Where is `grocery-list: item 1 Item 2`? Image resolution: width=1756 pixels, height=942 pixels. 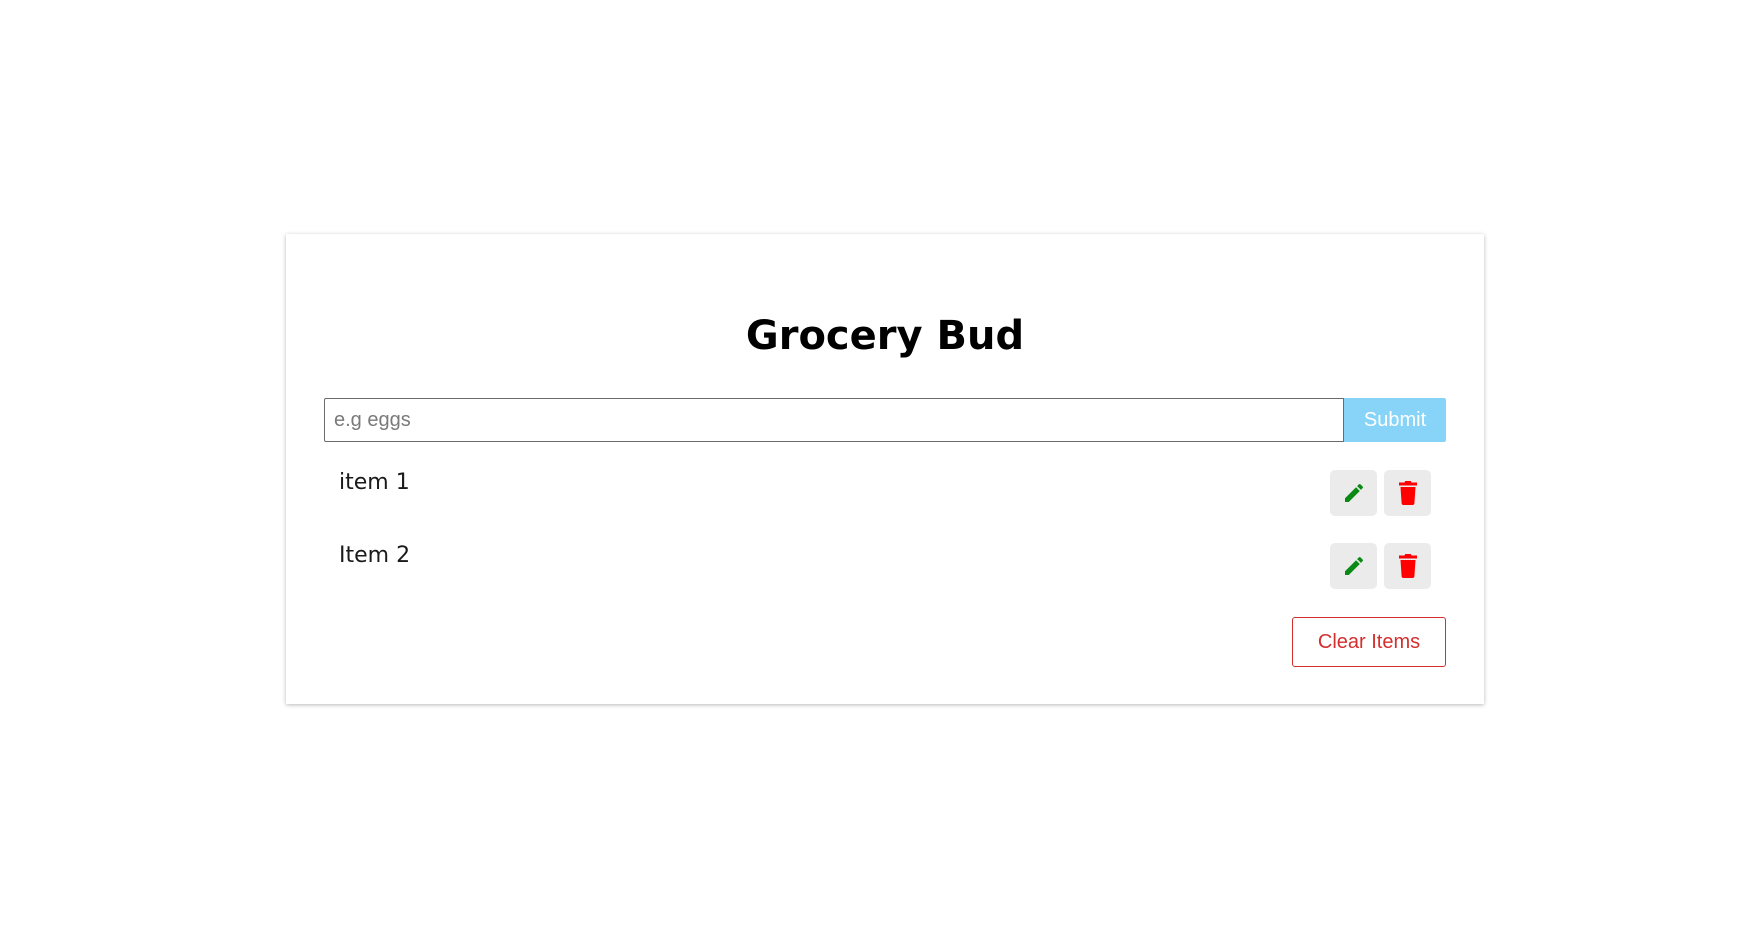 grocery-list: item 1 Item 2 is located at coordinates (885, 543).